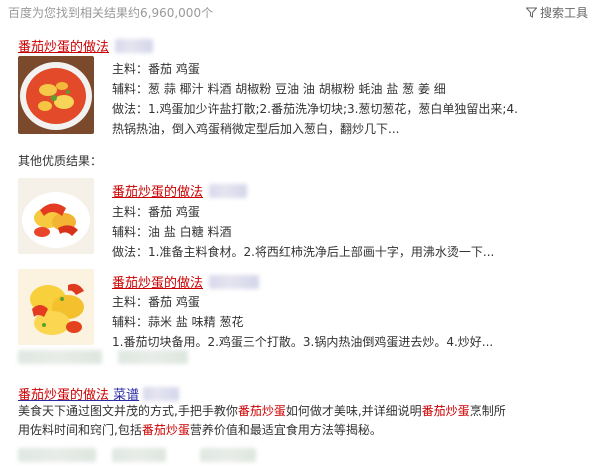 This screenshot has height=474, width=602. What do you see at coordinates (64, 395) in the screenshot?
I see `last-result-title-keyword: 番茄炒蛋的做法` at bounding box center [64, 395].